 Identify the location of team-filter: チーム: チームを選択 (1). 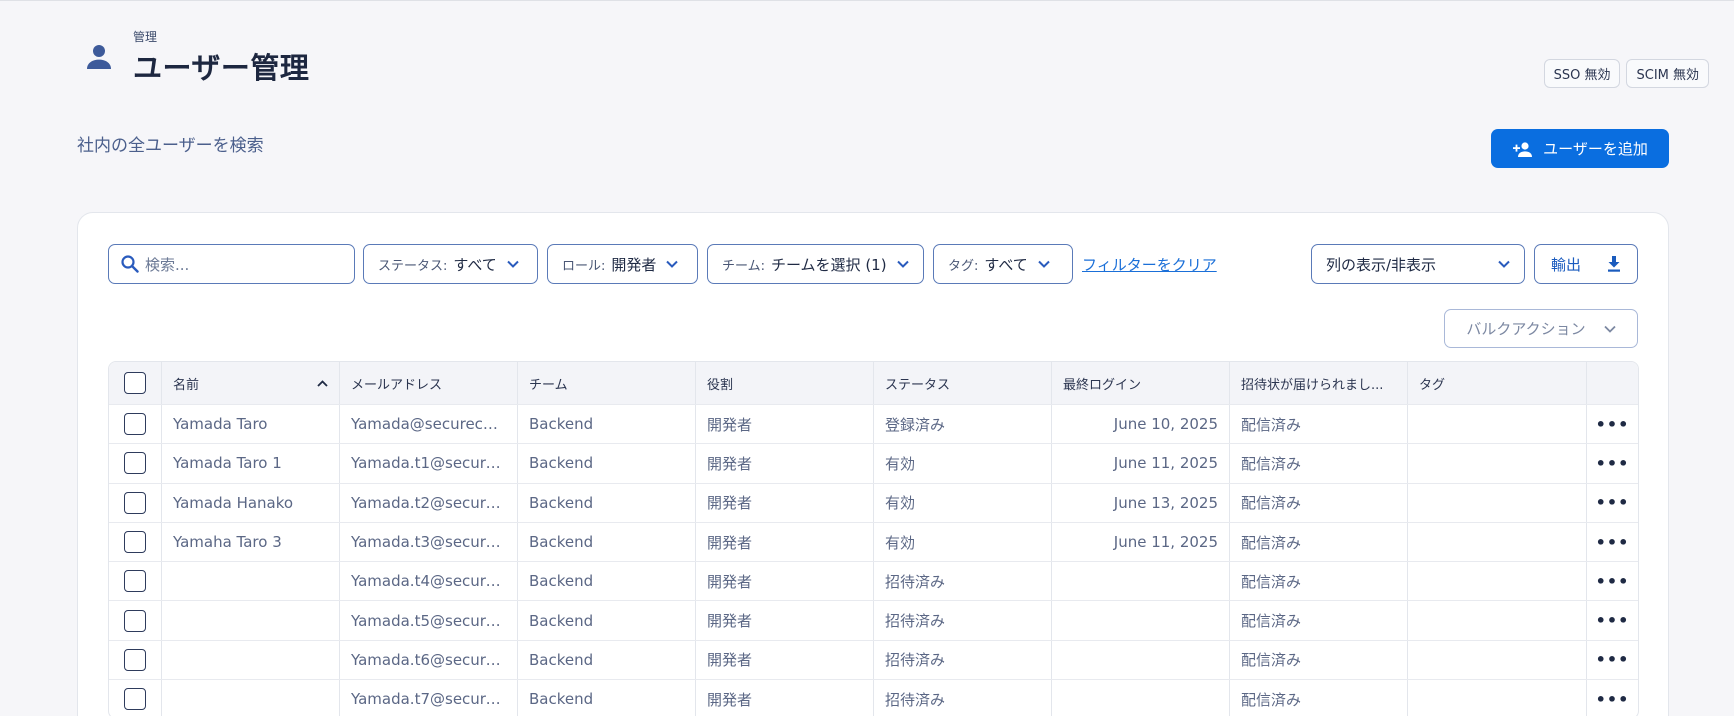
(815, 264).